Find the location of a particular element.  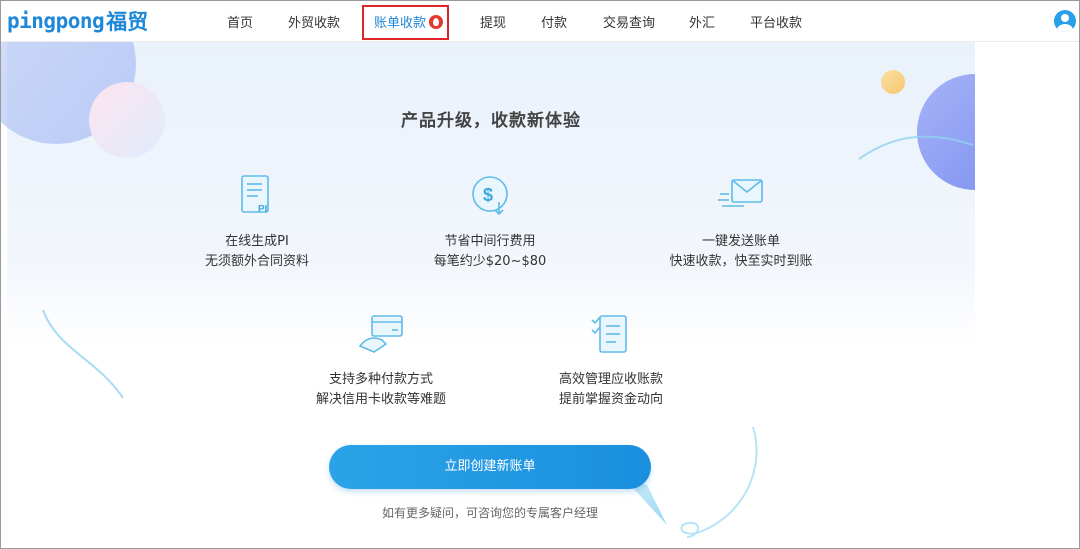

pingpong-logo: pingpong 福贸 is located at coordinates (77, 21).